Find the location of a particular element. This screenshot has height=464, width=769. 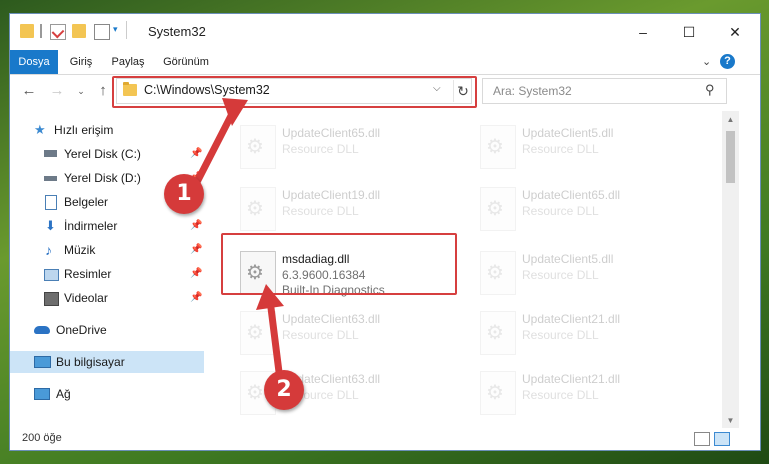

sidebar-item-ag: Ağ is located at coordinates (119, 394).